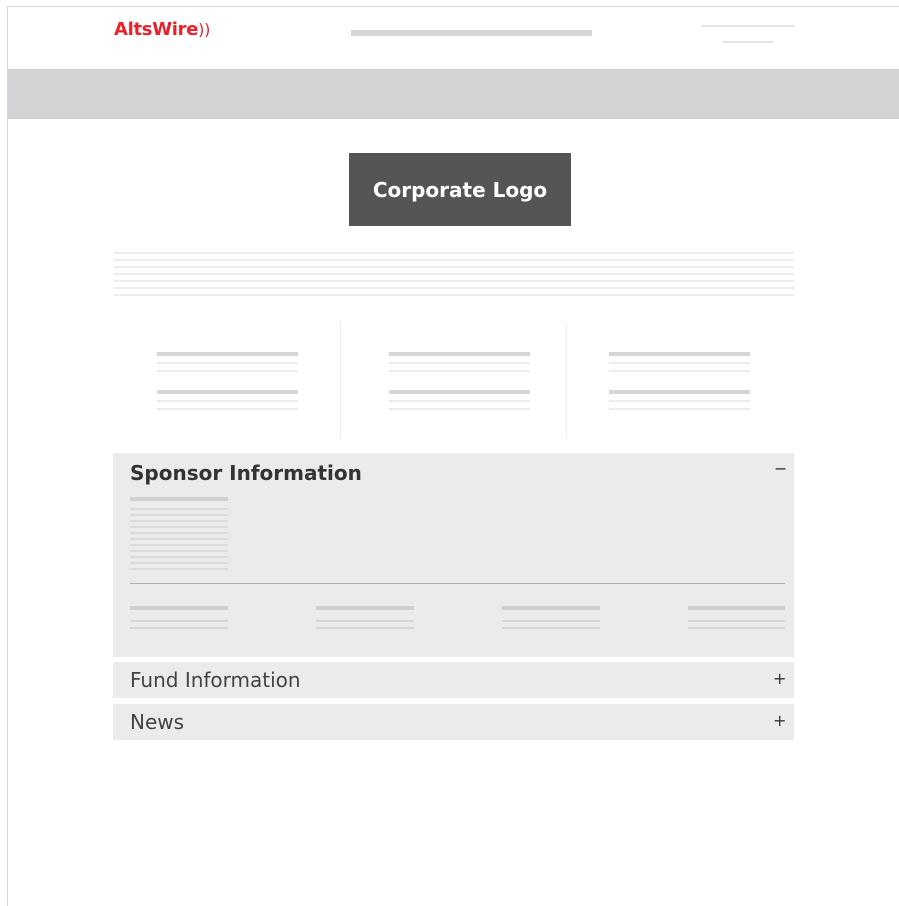 The image size is (899, 906). Describe the element at coordinates (133, 29) in the screenshot. I see `logo-text-alts: Alts` at that location.